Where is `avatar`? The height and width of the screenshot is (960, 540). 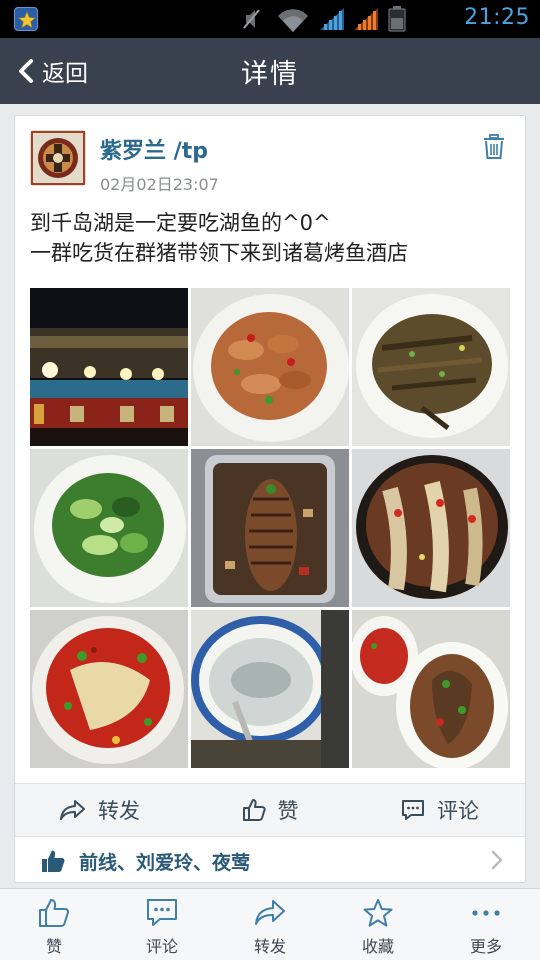 avatar is located at coordinates (58, 158).